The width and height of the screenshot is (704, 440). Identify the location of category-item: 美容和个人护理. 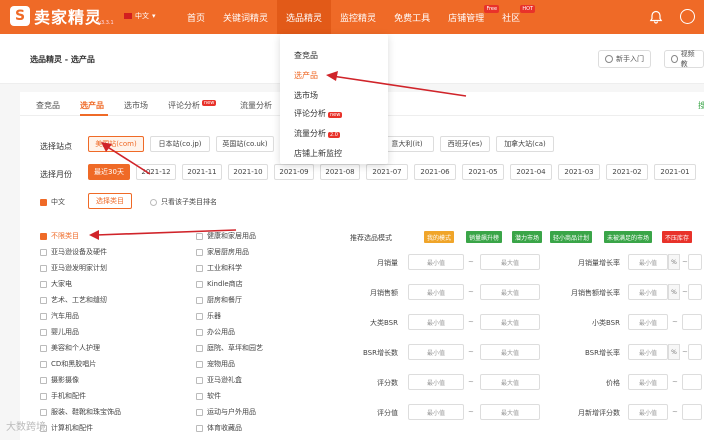
(70, 348).